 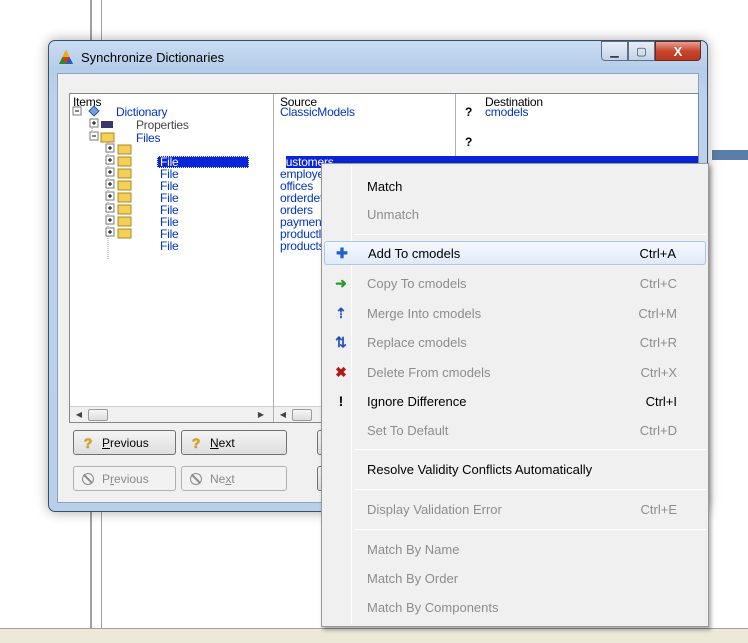 I want to click on background-status-bar, so click(x=374, y=635).